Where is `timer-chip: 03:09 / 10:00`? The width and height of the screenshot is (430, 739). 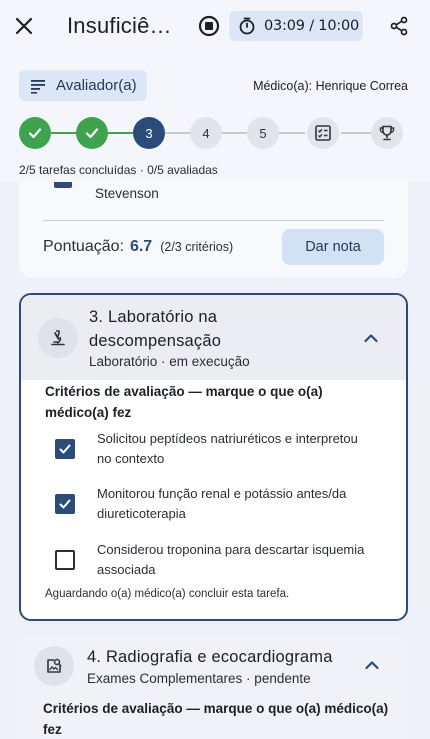 timer-chip: 03:09 / 10:00 is located at coordinates (296, 26).